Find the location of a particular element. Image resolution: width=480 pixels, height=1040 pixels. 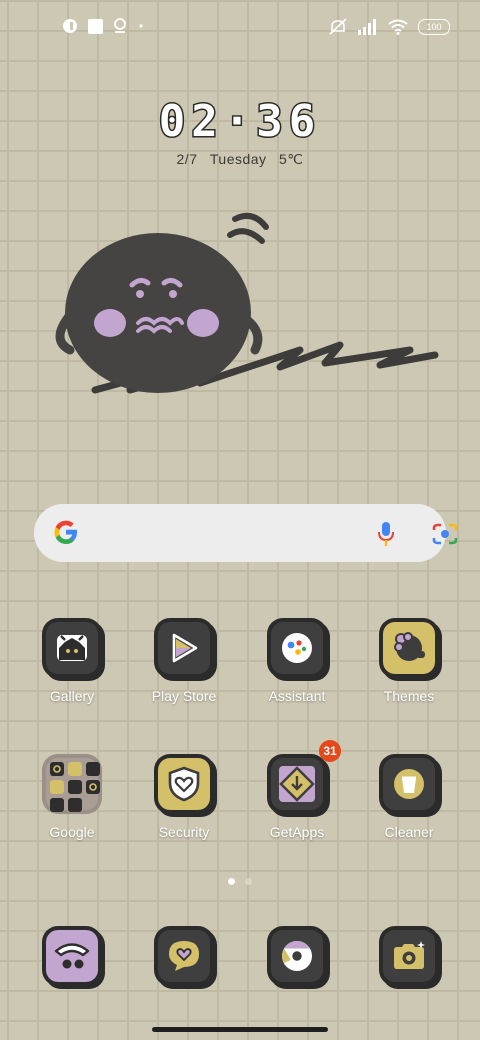

lens-icon is located at coordinates (445, 534).